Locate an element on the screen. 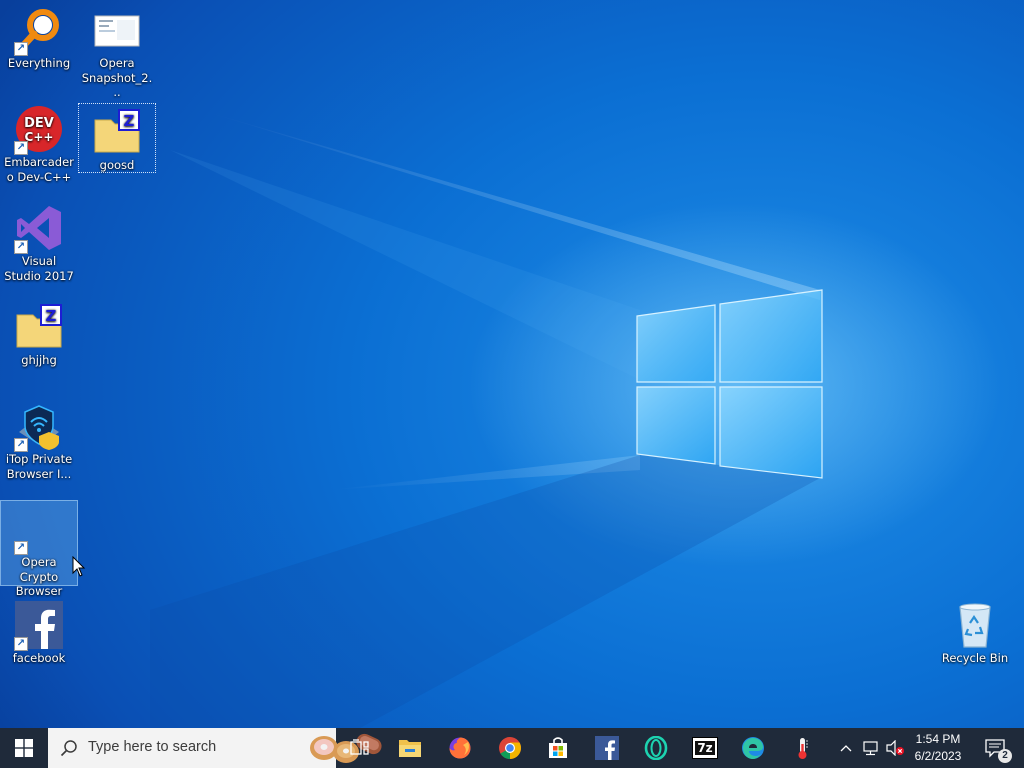  action-center-button: 2 is located at coordinates (996, 748).